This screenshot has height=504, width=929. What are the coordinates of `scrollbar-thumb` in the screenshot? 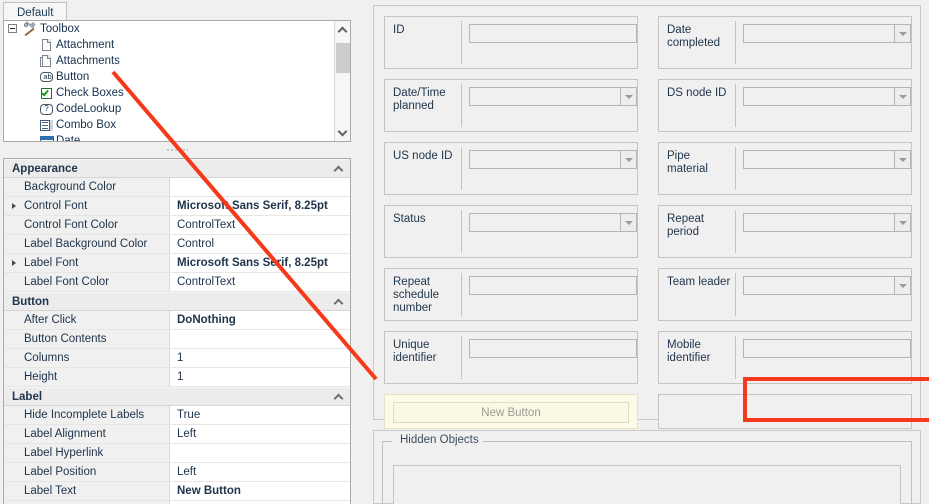 It's located at (343, 58).